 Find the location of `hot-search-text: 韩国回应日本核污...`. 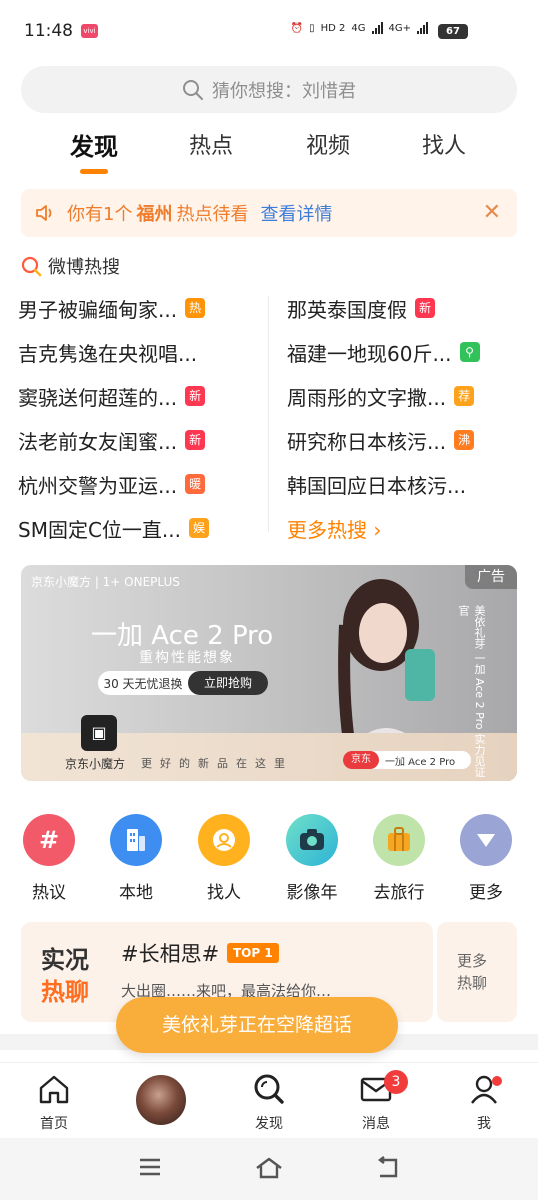

hot-search-text: 韩国回应日本核污... is located at coordinates (377, 485).